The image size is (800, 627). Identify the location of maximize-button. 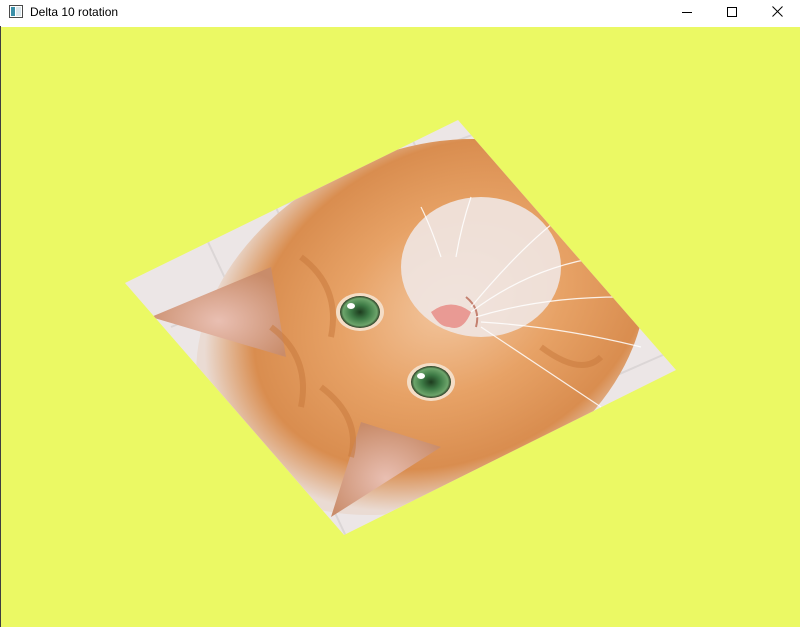
(732, 13).